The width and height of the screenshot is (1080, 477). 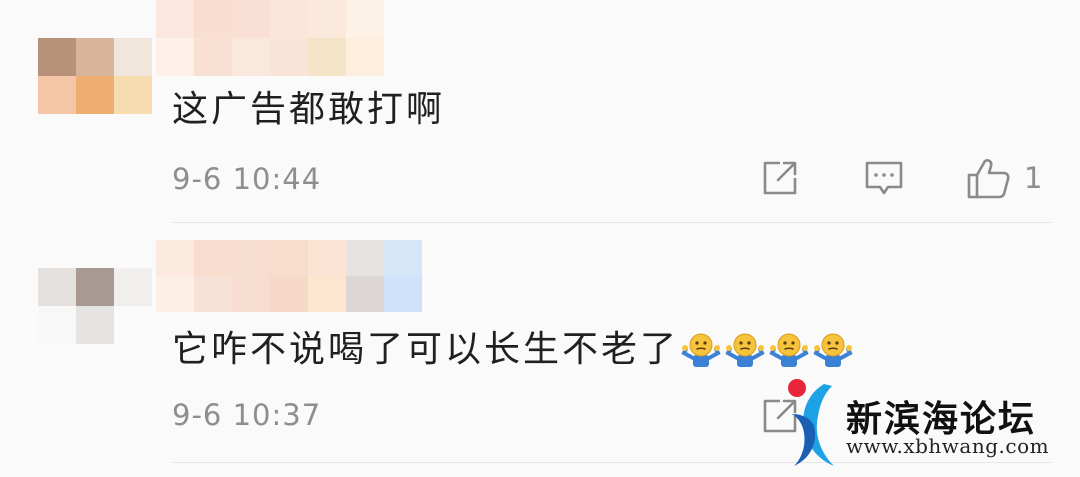 I want to click on comment-text: 这广告都敢打啊, so click(x=309, y=109).